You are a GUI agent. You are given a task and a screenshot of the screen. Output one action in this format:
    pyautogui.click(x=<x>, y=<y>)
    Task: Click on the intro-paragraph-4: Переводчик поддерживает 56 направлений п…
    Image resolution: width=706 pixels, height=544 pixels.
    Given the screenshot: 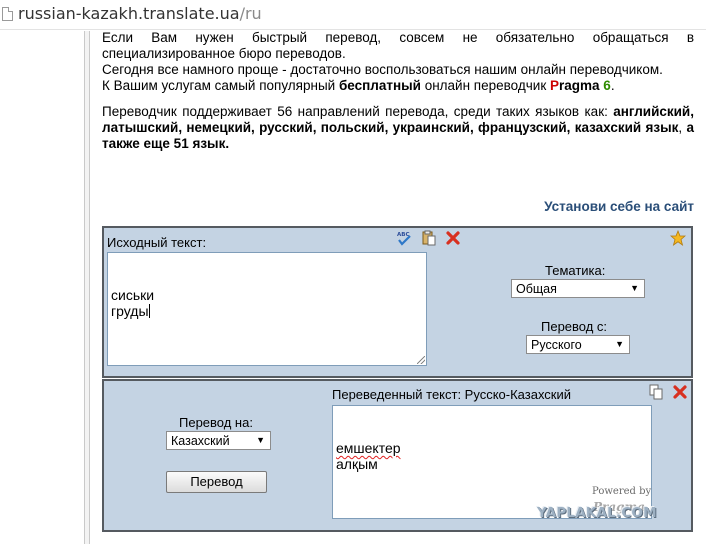 What is the action you would take?
    pyautogui.click(x=398, y=128)
    